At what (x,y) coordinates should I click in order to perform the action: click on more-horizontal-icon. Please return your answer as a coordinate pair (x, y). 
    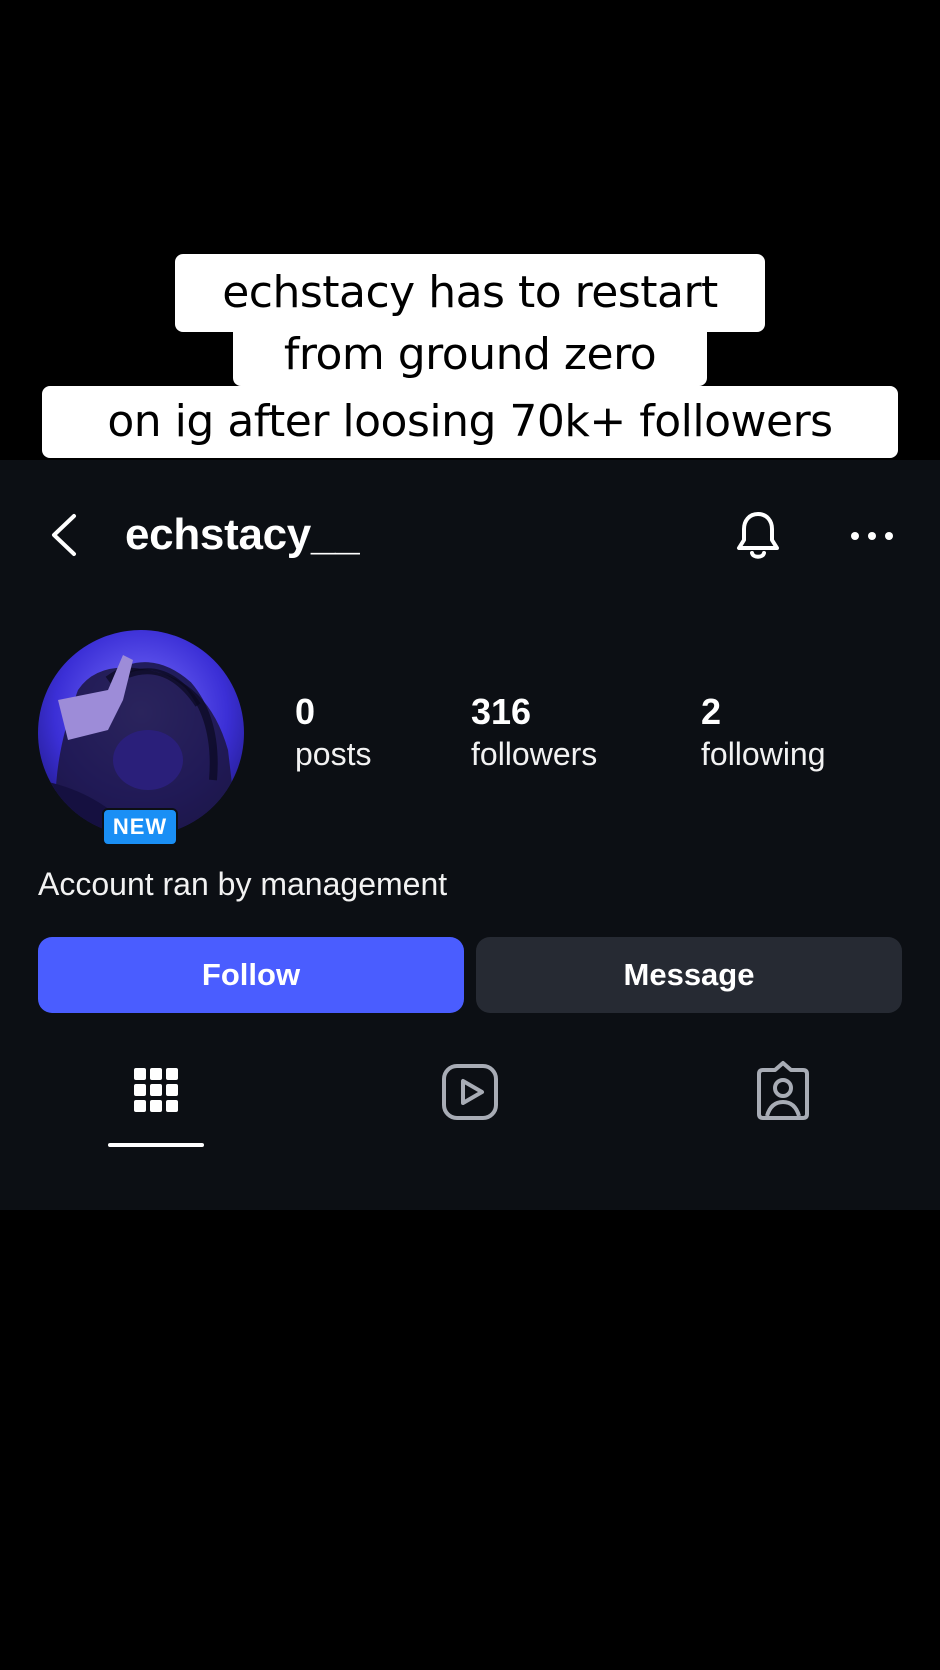
    Looking at the image, I should click on (872, 536).